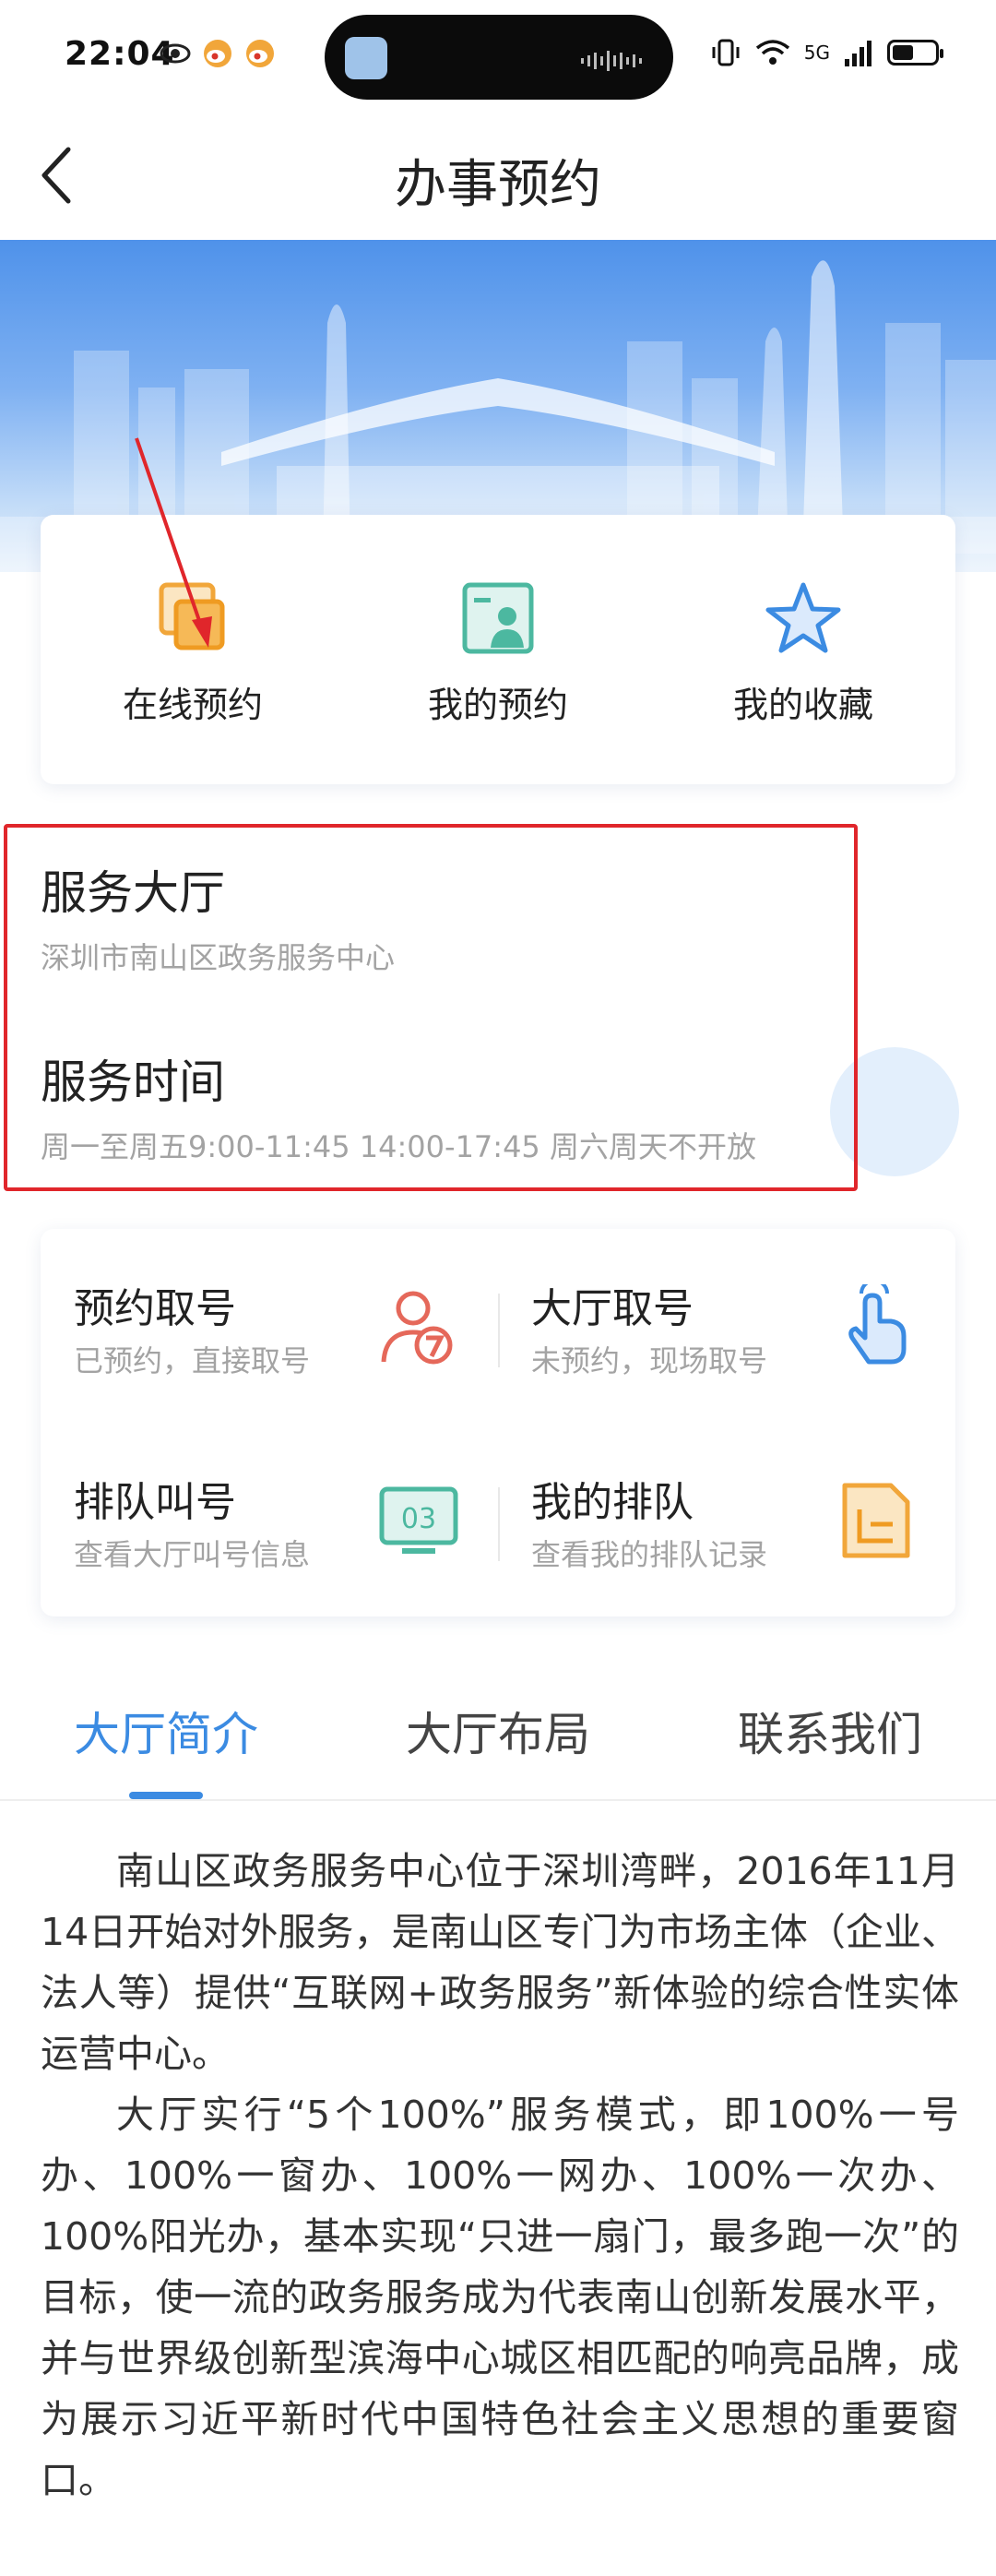 Image resolution: width=996 pixels, height=2576 pixels. What do you see at coordinates (726, 1326) in the screenshot?
I see `hall-number-tile: 大厅取号 未预约，现场取号` at bounding box center [726, 1326].